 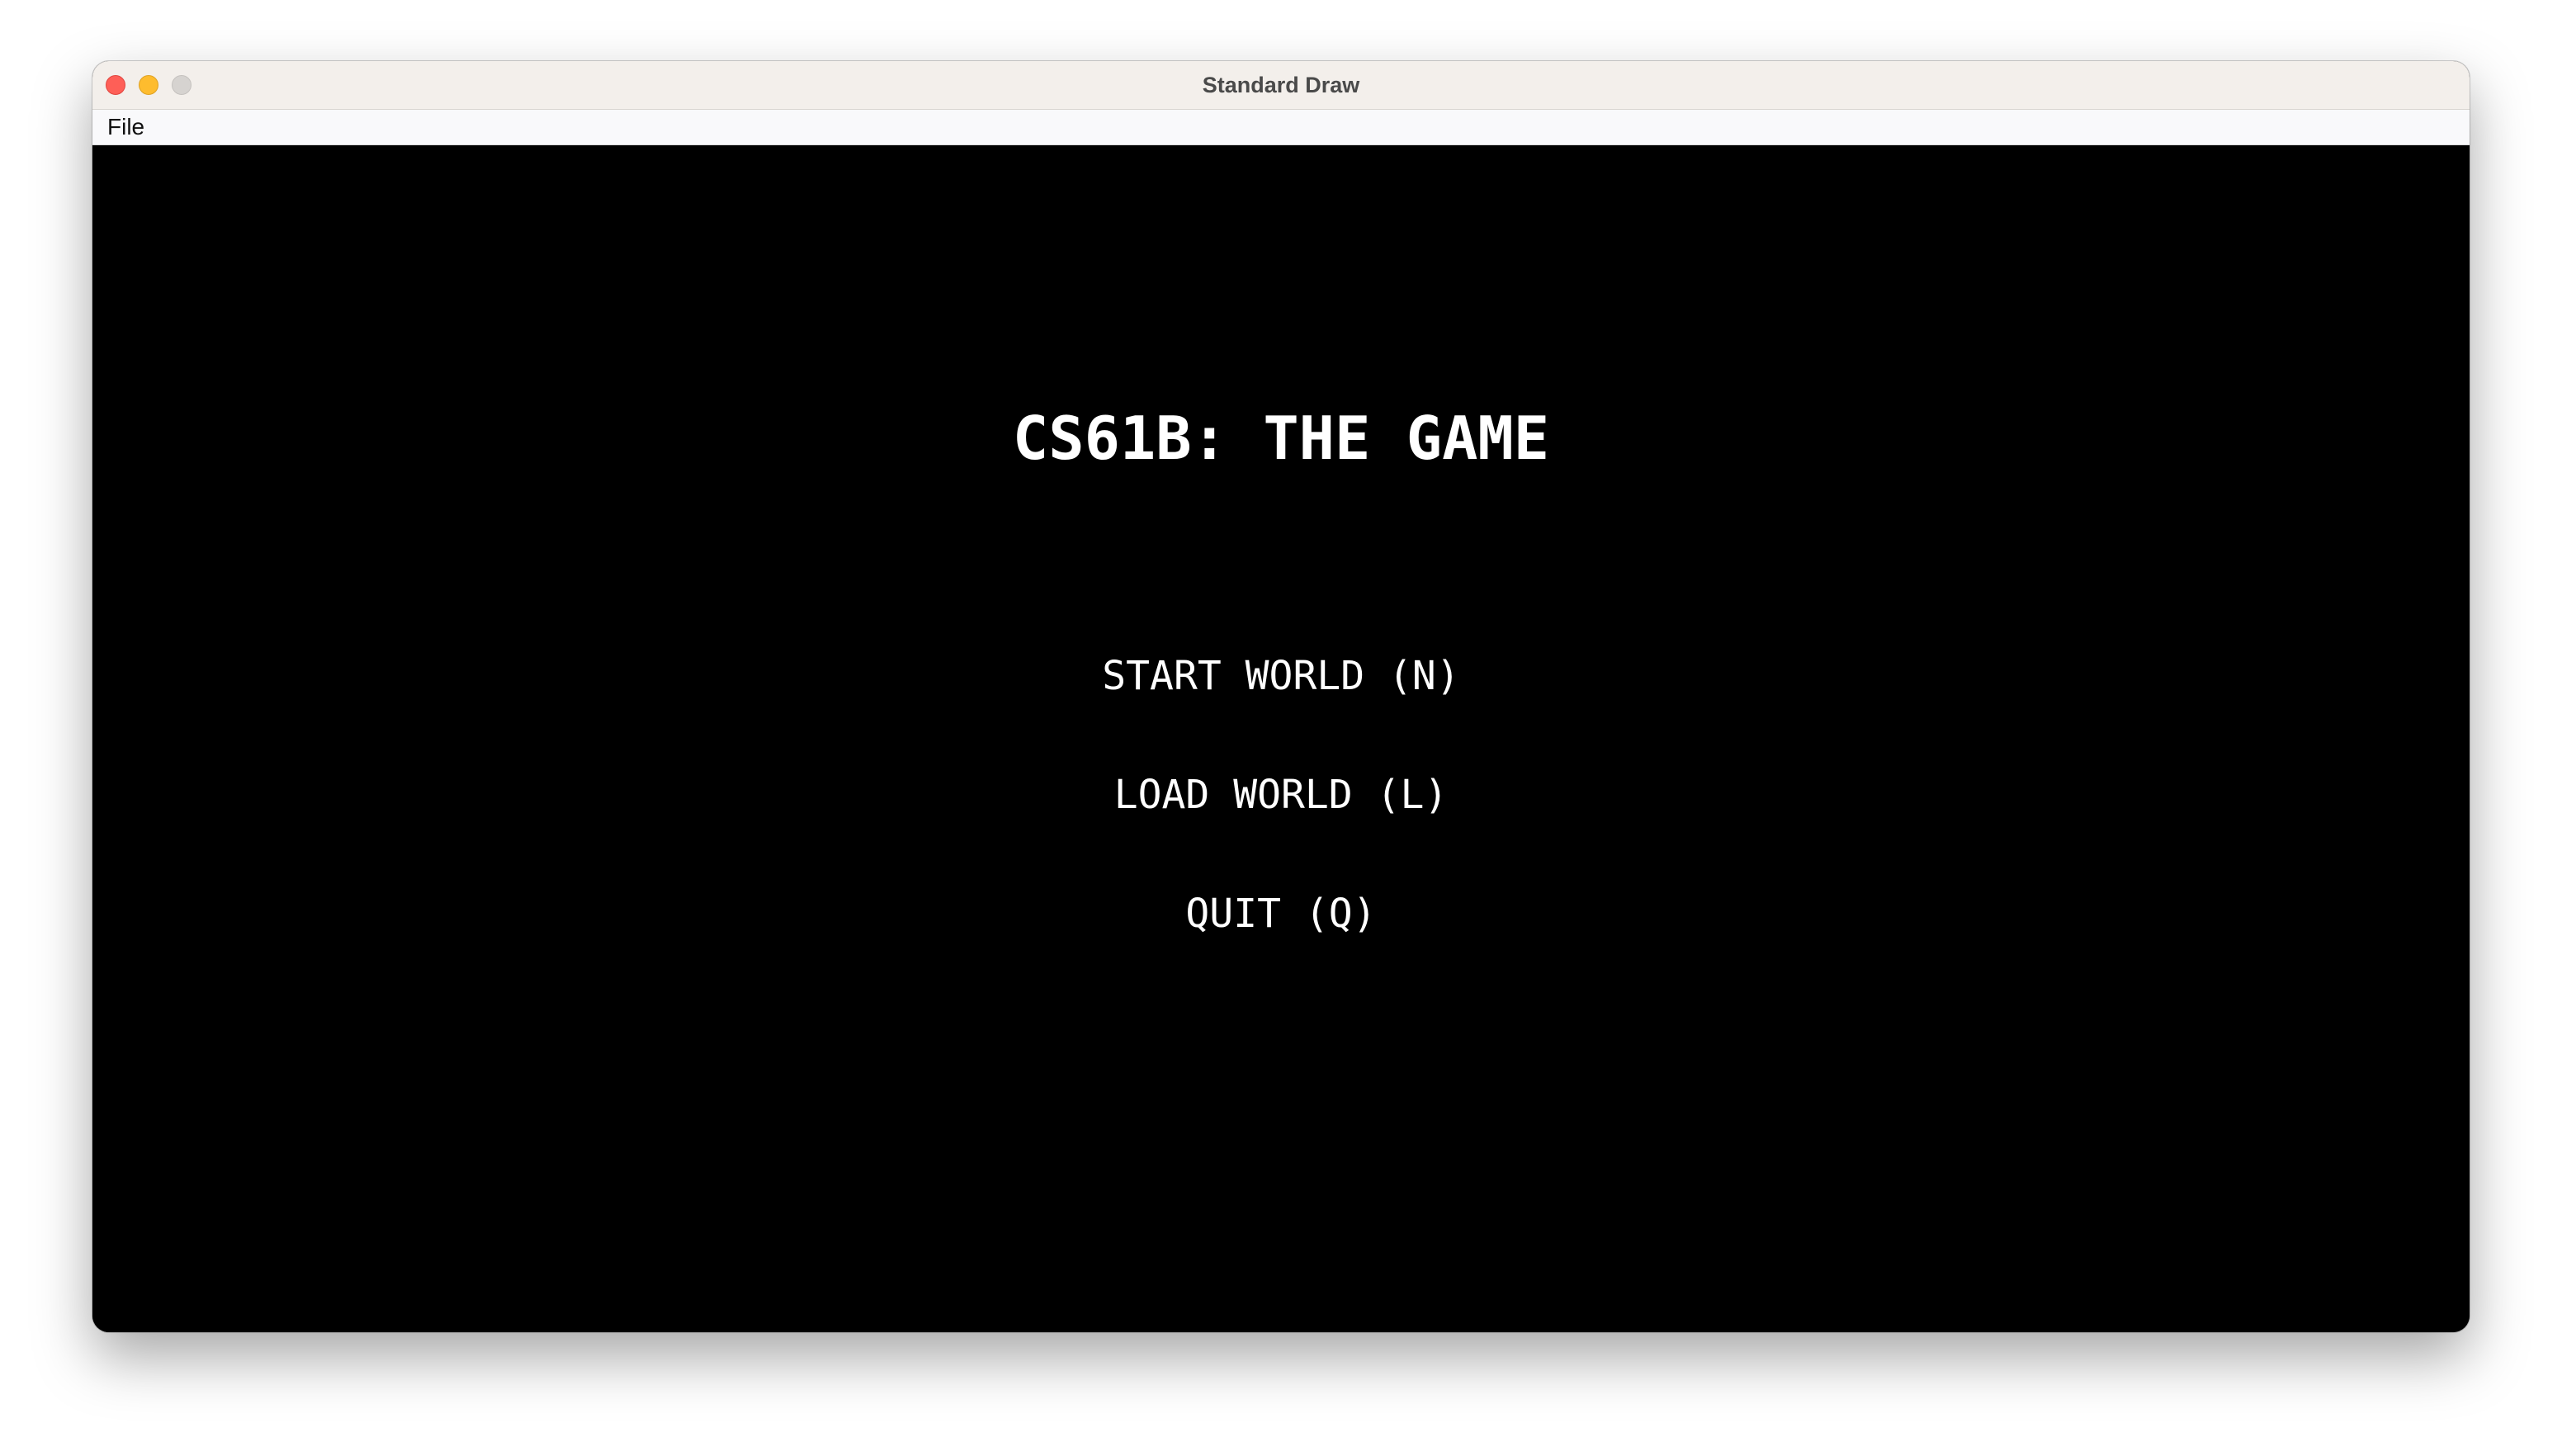 What do you see at coordinates (1281, 913) in the screenshot?
I see `quit-option: QUIT (Q)` at bounding box center [1281, 913].